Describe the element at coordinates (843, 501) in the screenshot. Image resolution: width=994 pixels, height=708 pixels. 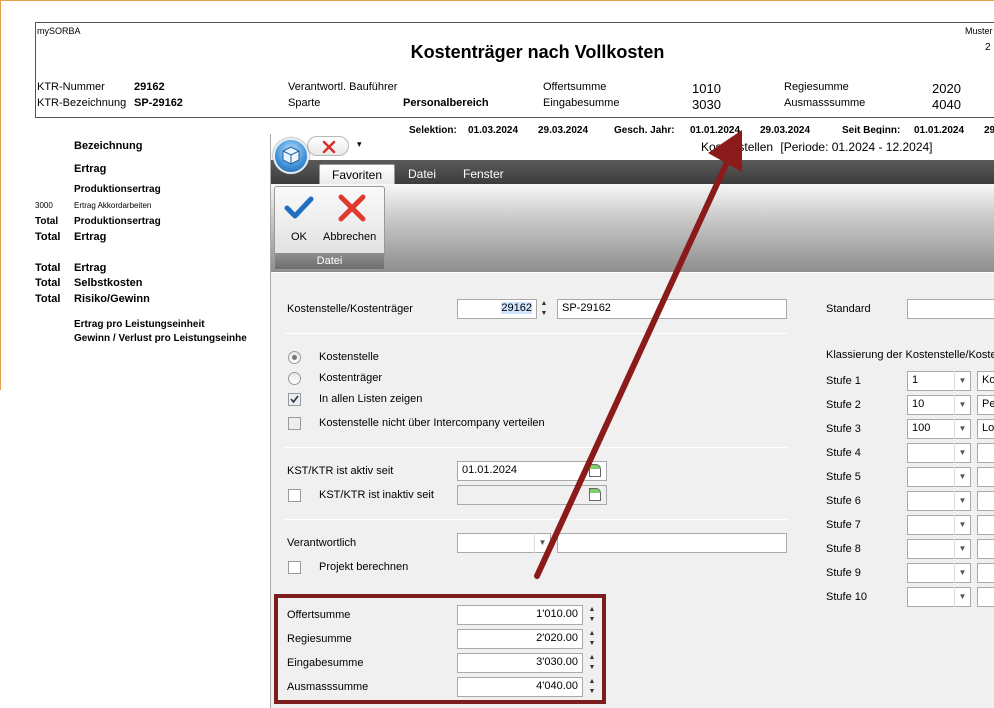
I see `stufe-label: Stufe 6` at that location.